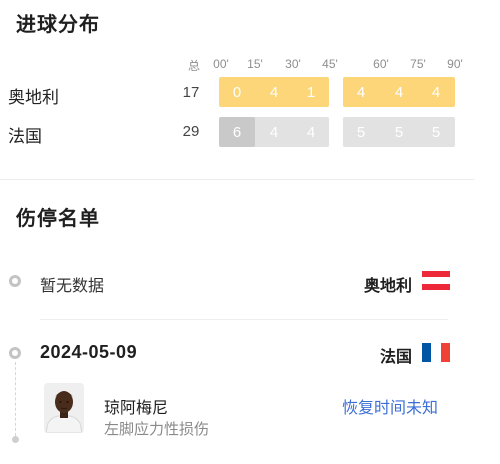  I want to click on team-name-austria: 奥地利, so click(33, 97).